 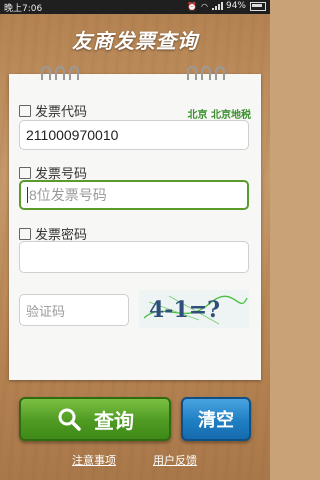 I want to click on captcha-placeholder: 验证码, so click(x=46, y=312).